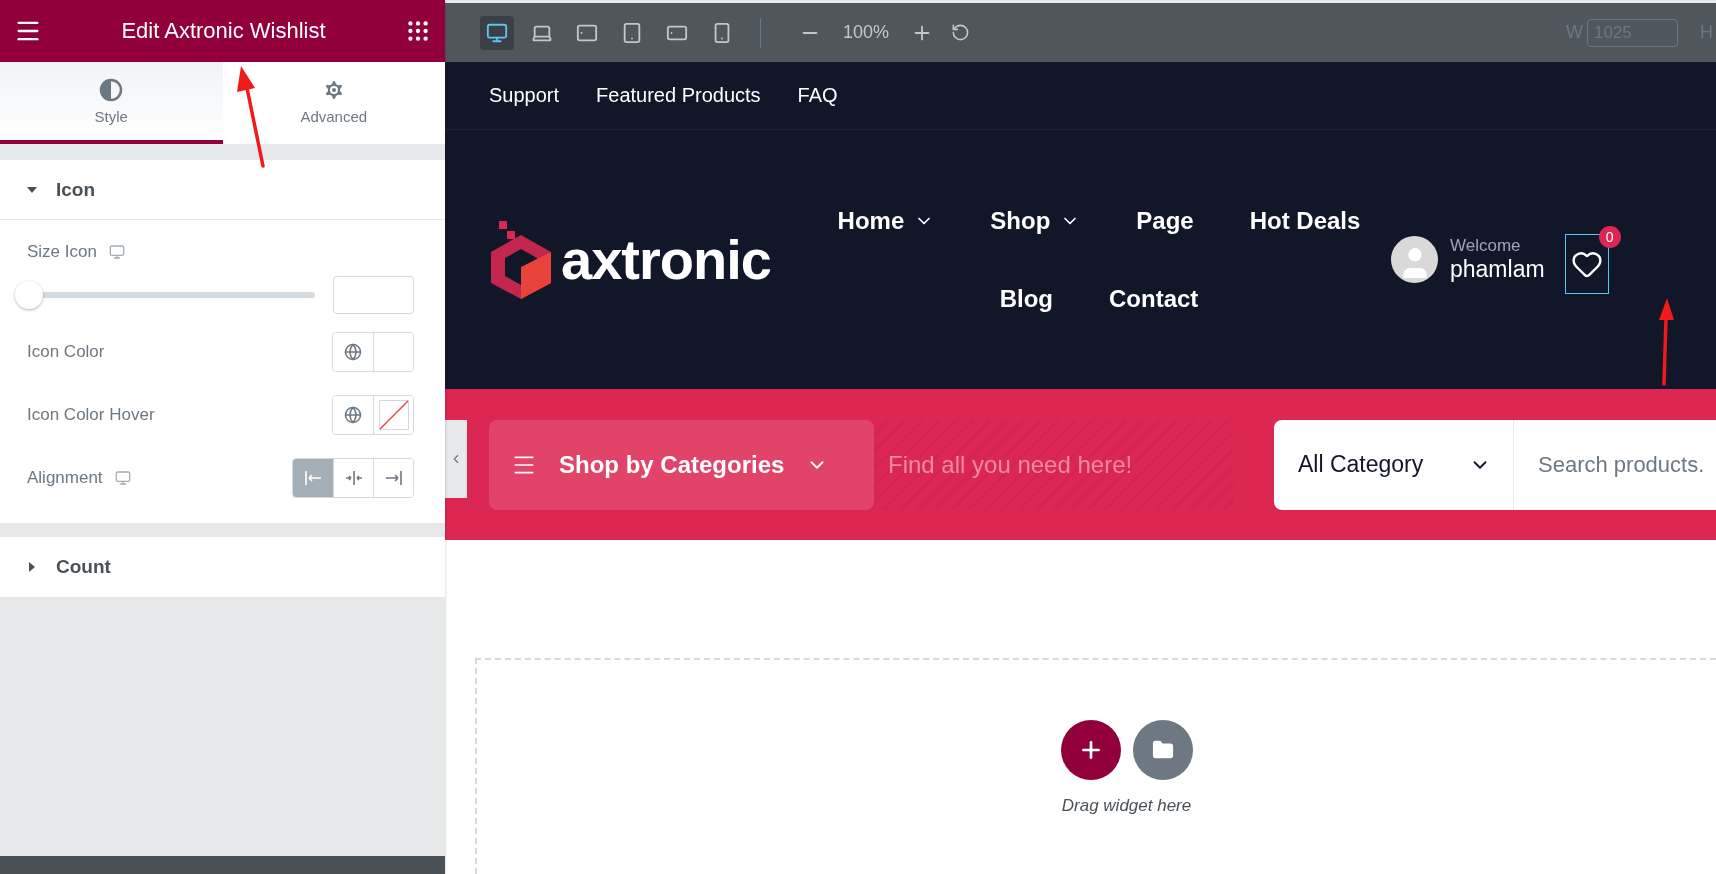  What do you see at coordinates (393, 477) in the screenshot?
I see `alignment-option` at bounding box center [393, 477].